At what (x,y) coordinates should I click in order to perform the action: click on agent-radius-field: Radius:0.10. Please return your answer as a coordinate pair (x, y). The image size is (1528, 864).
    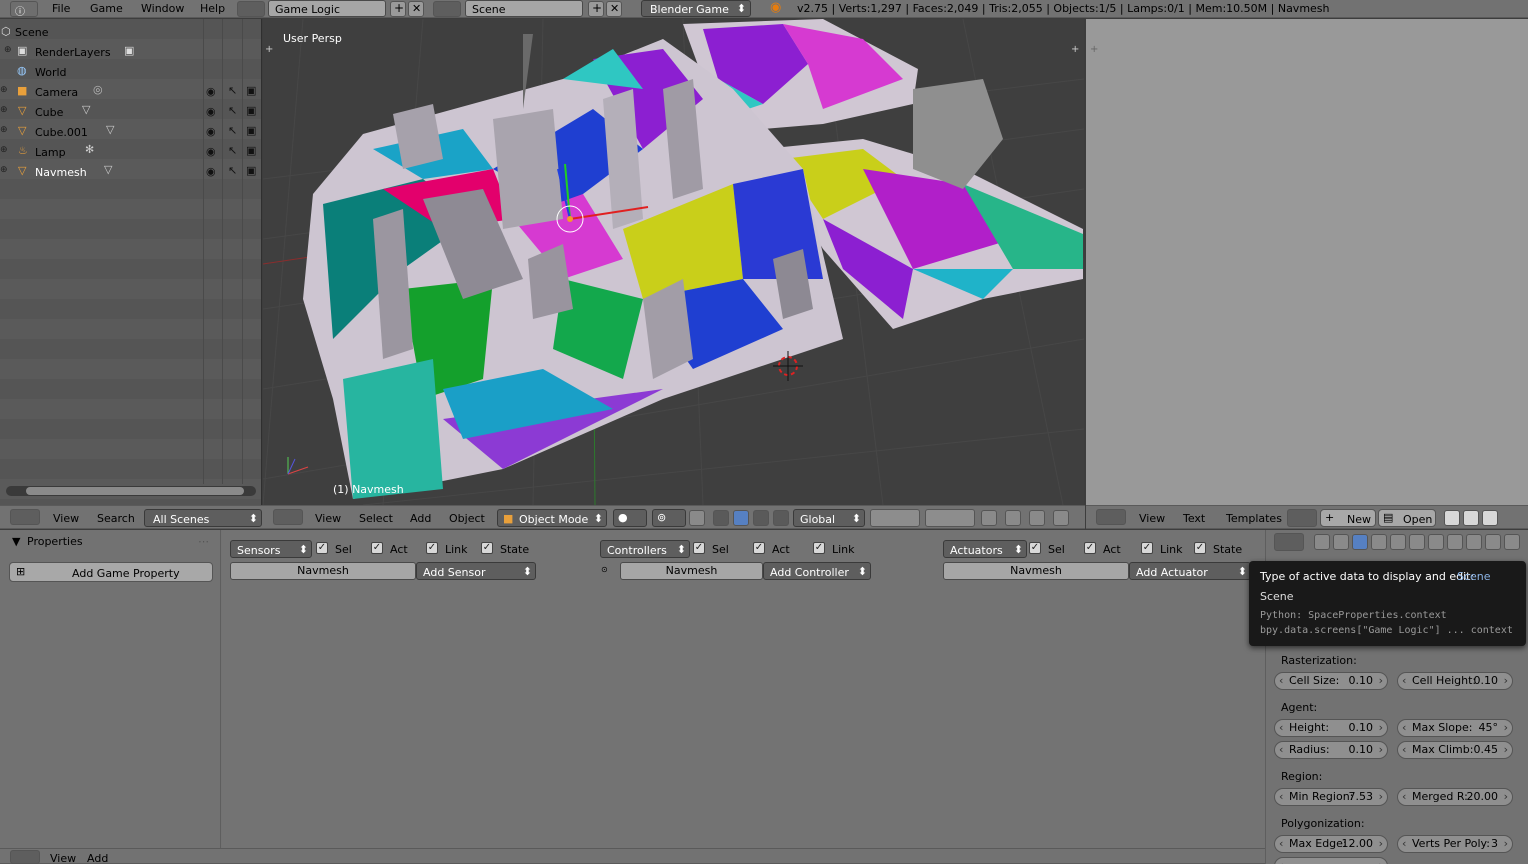
    Looking at the image, I should click on (1331, 750).